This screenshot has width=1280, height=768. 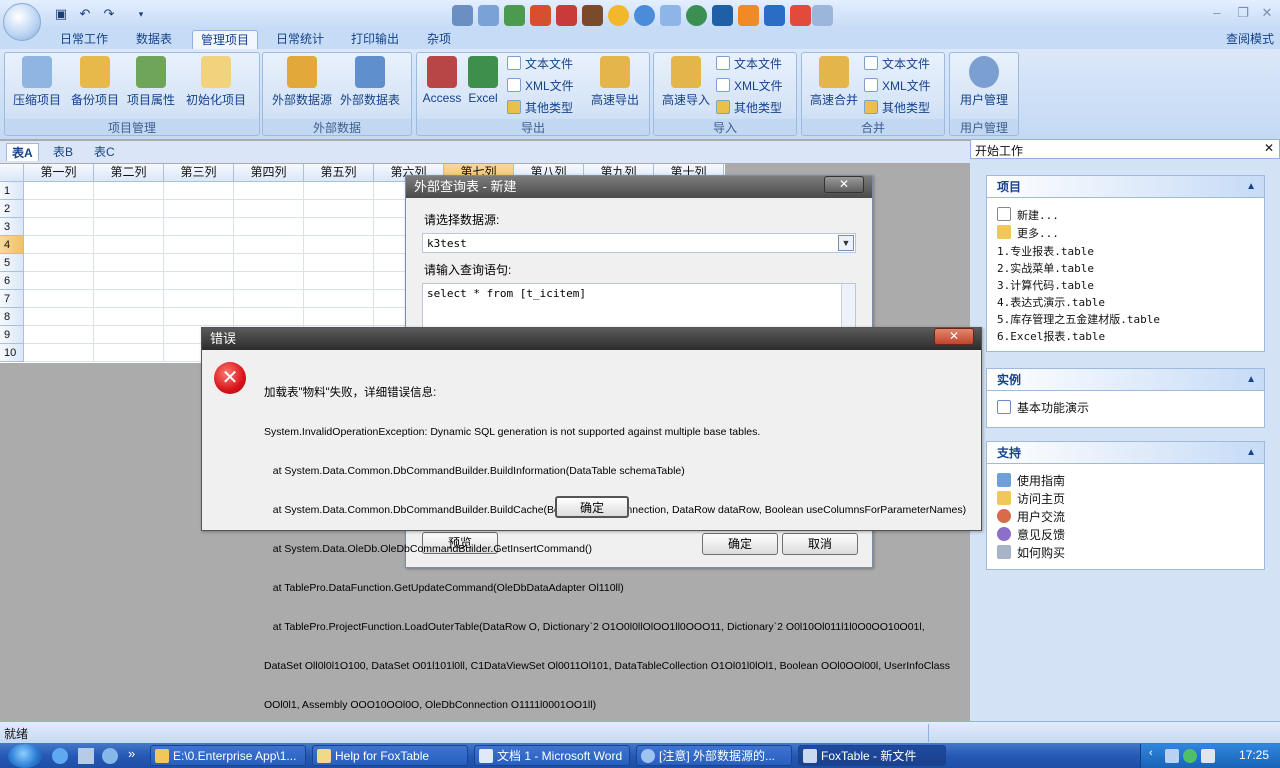 I want to click on volume-icon, so click(x=1208, y=756).